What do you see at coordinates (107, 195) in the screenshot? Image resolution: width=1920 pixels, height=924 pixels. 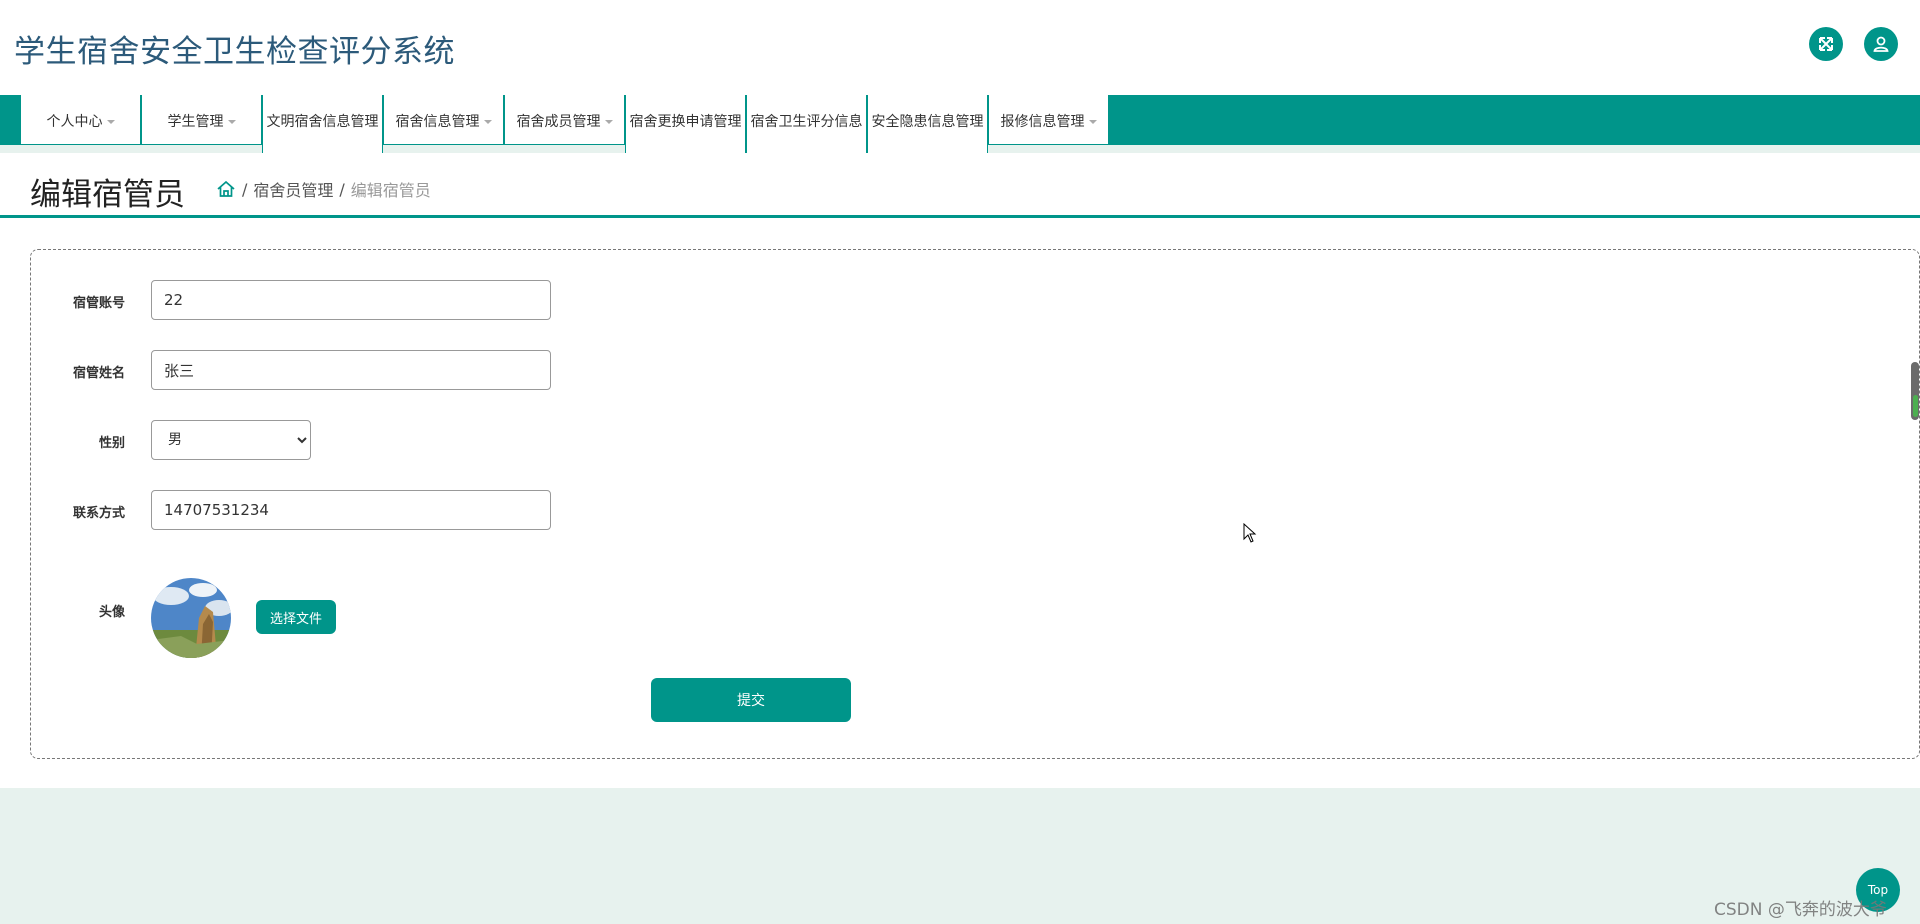 I see `page-title: 编辑宿管员` at bounding box center [107, 195].